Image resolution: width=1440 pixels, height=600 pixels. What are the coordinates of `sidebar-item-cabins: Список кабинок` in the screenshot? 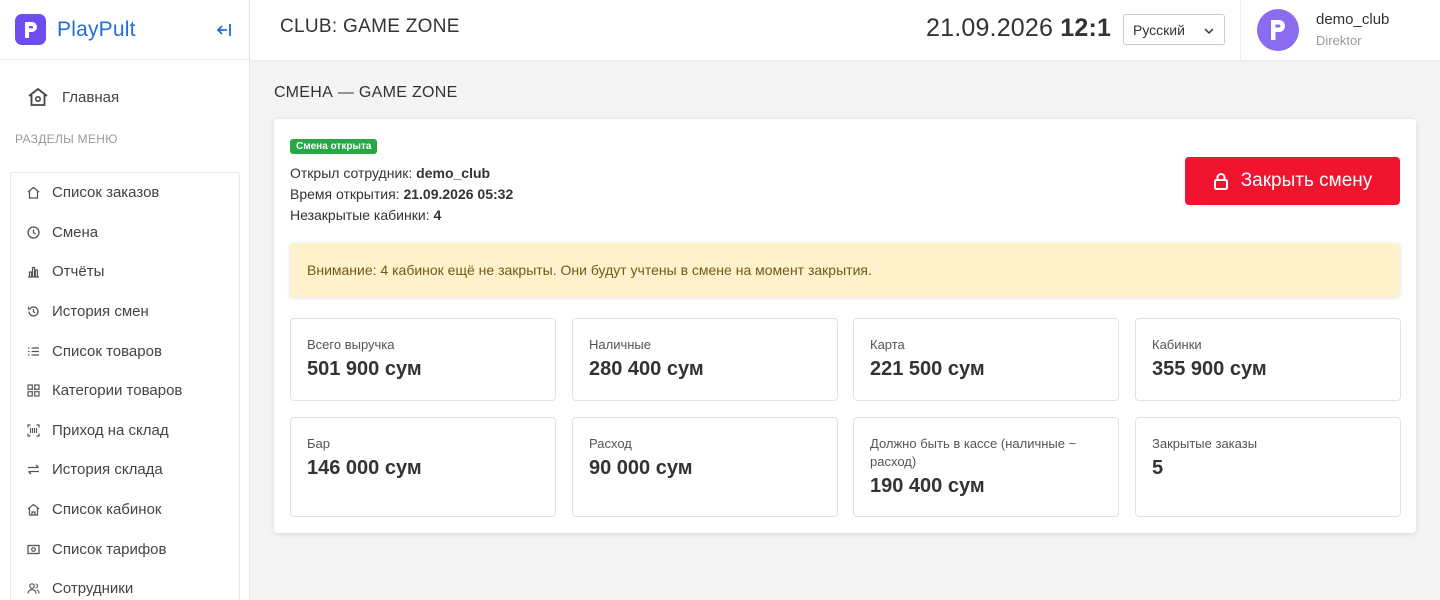 It's located at (125, 510).